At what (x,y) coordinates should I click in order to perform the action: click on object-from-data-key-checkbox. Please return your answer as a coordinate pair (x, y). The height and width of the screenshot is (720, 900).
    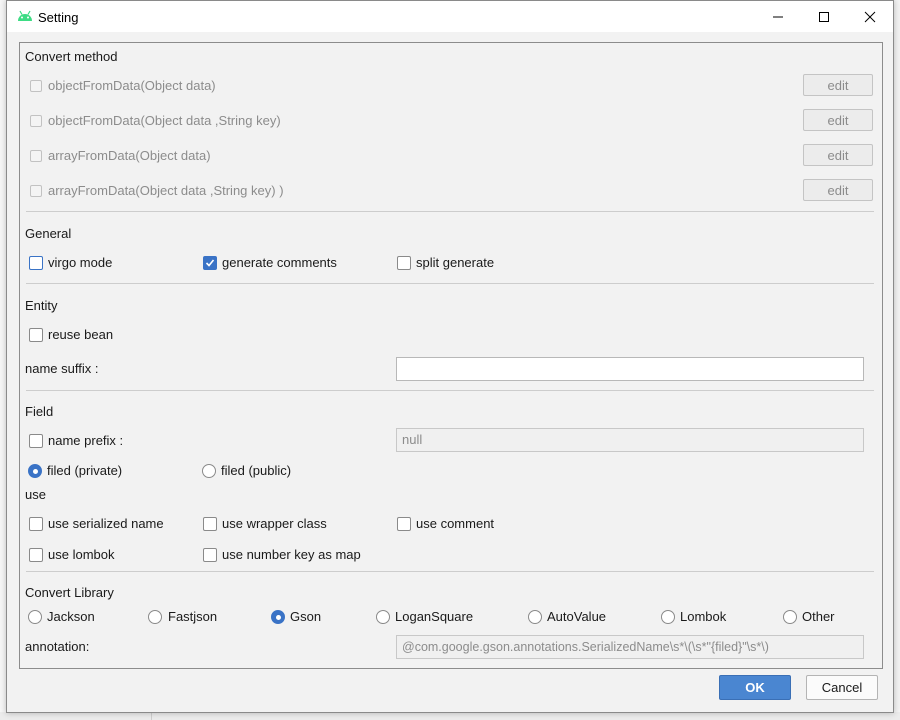
    Looking at the image, I should click on (36, 121).